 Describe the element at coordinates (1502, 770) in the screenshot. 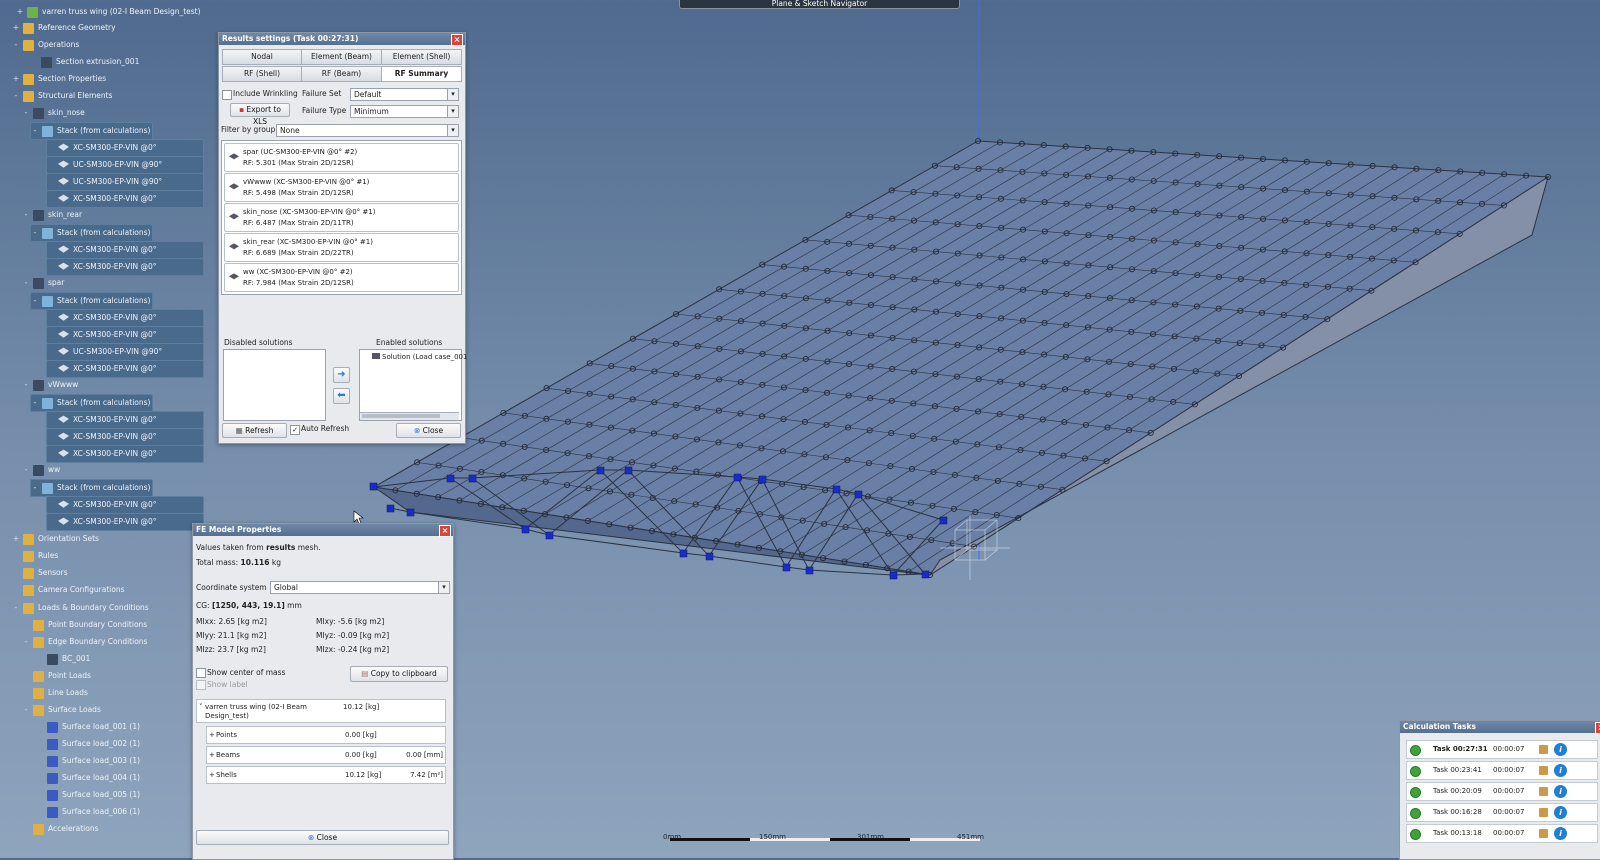

I see `task-row: Task 00:23:41 00:00:07 i` at that location.